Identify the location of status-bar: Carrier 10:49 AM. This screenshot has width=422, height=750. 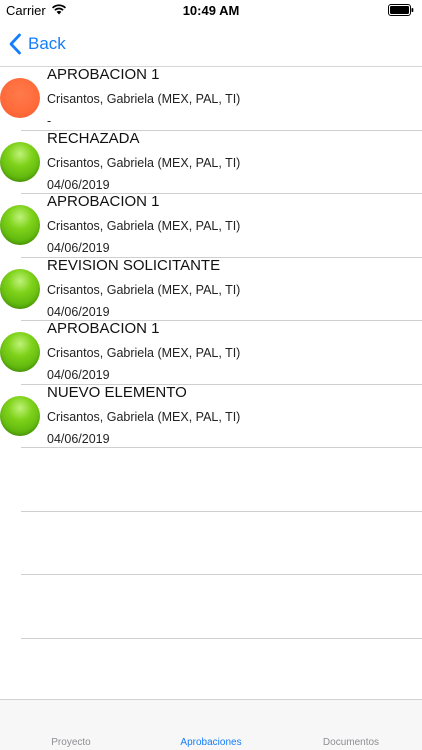
(211, 11).